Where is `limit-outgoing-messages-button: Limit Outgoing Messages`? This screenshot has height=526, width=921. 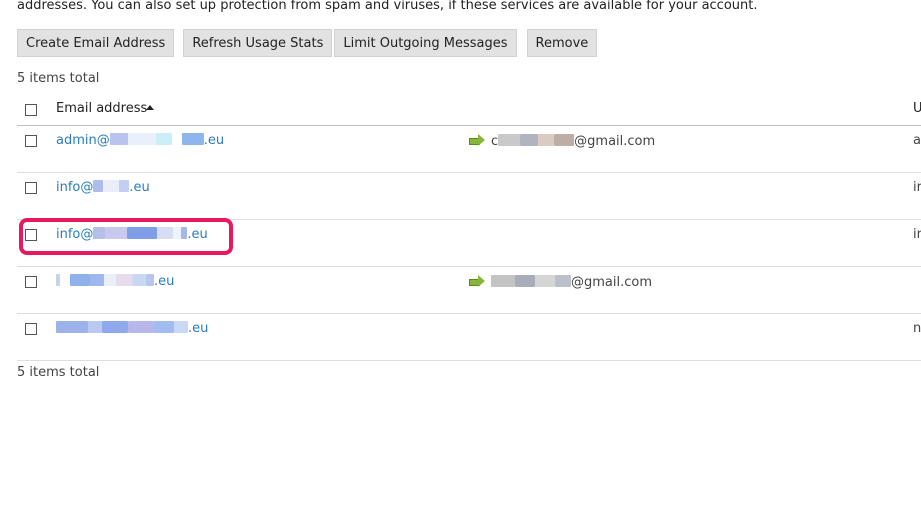 limit-outgoing-messages-button: Limit Outgoing Messages is located at coordinates (425, 43).